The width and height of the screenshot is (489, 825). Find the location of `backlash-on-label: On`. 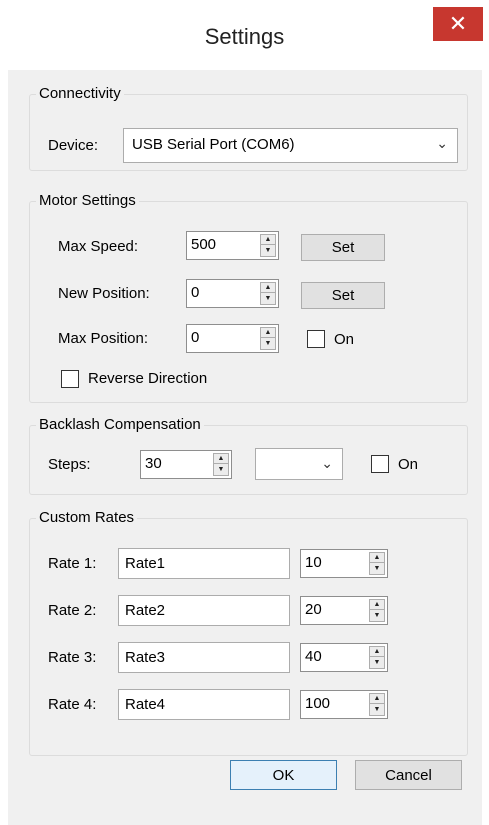

backlash-on-label: On is located at coordinates (408, 464).